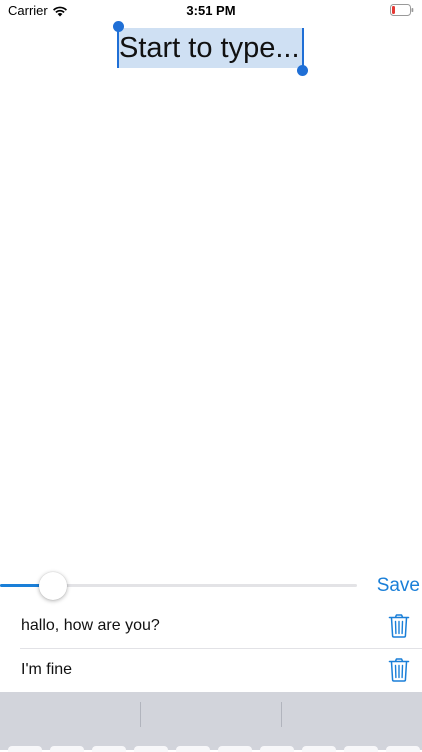 The image size is (422, 752). What do you see at coordinates (118, 26) in the screenshot?
I see `selection-start-handle` at bounding box center [118, 26].